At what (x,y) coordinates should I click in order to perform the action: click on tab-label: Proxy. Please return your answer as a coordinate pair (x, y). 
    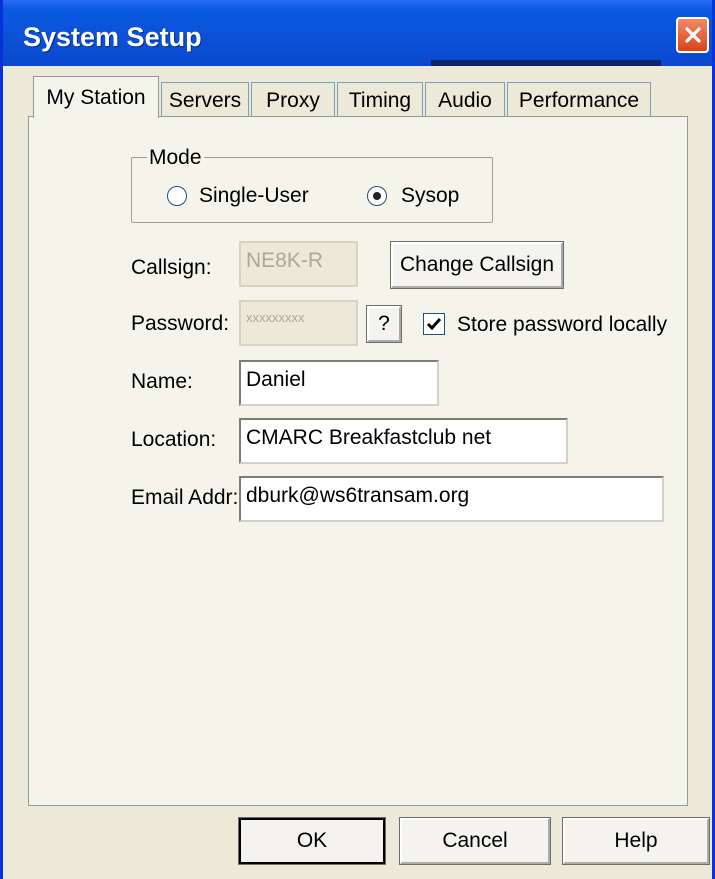
    Looking at the image, I should click on (293, 100).